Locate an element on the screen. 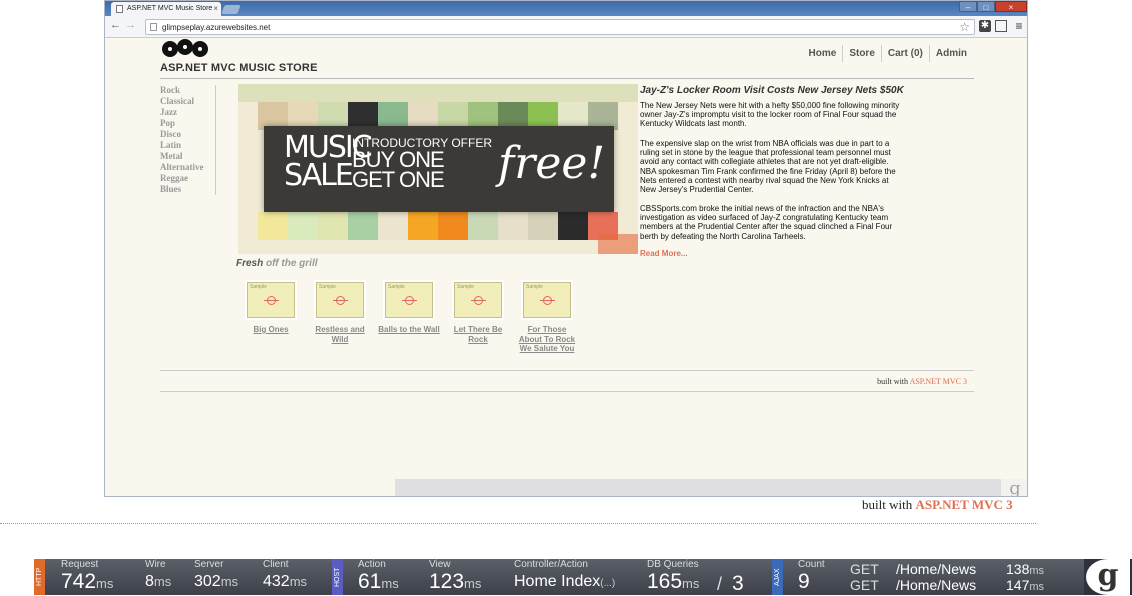 The width and height of the screenshot is (1132, 596). minimize-button: – is located at coordinates (968, 6).